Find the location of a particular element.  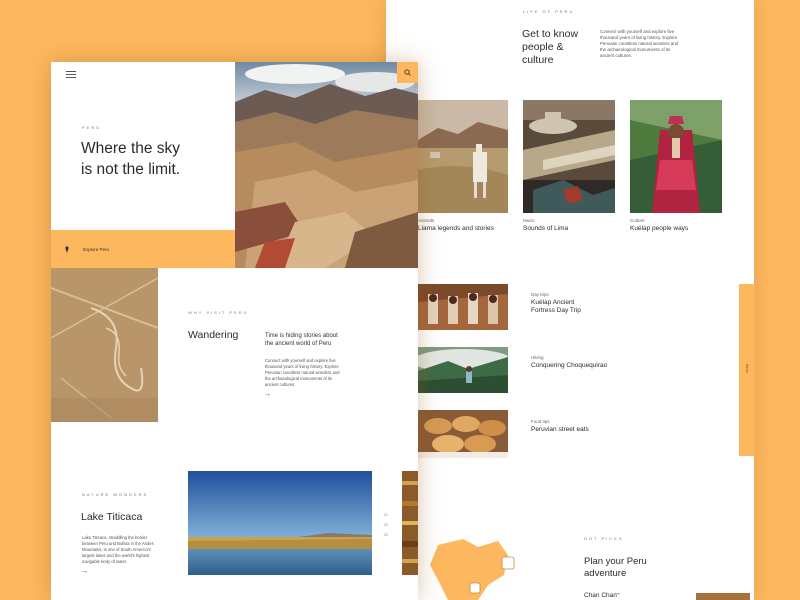

why-arrow-icon: → is located at coordinates (267, 394).